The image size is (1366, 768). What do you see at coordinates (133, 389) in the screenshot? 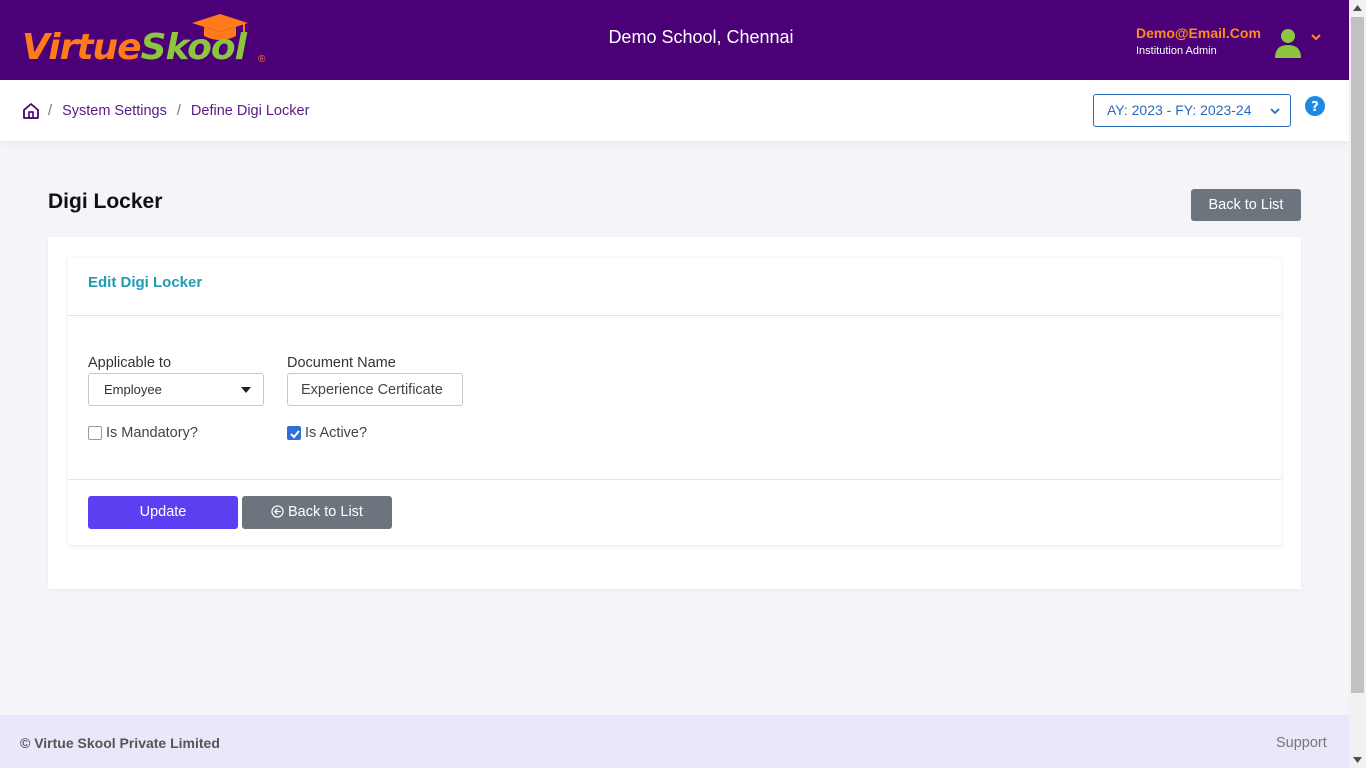
I see `applicable-to-value: Employee` at bounding box center [133, 389].